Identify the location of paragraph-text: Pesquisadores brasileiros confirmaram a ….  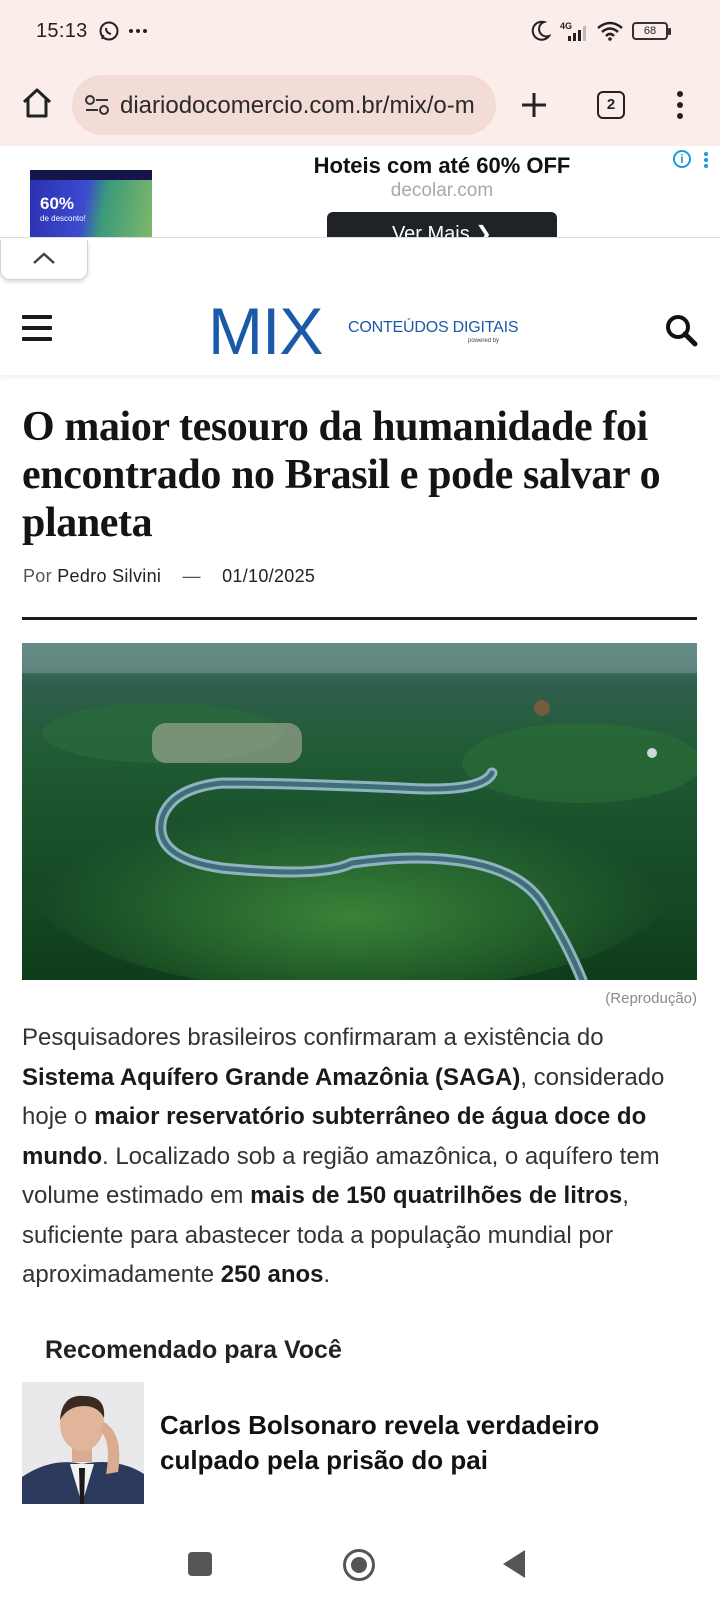
(313, 1037).